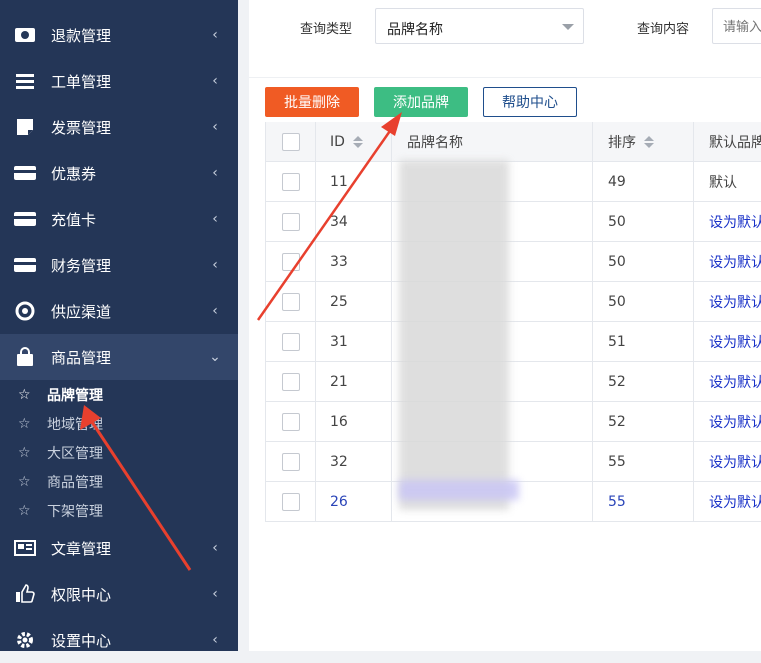  I want to click on header-sort: 排序, so click(643, 141).